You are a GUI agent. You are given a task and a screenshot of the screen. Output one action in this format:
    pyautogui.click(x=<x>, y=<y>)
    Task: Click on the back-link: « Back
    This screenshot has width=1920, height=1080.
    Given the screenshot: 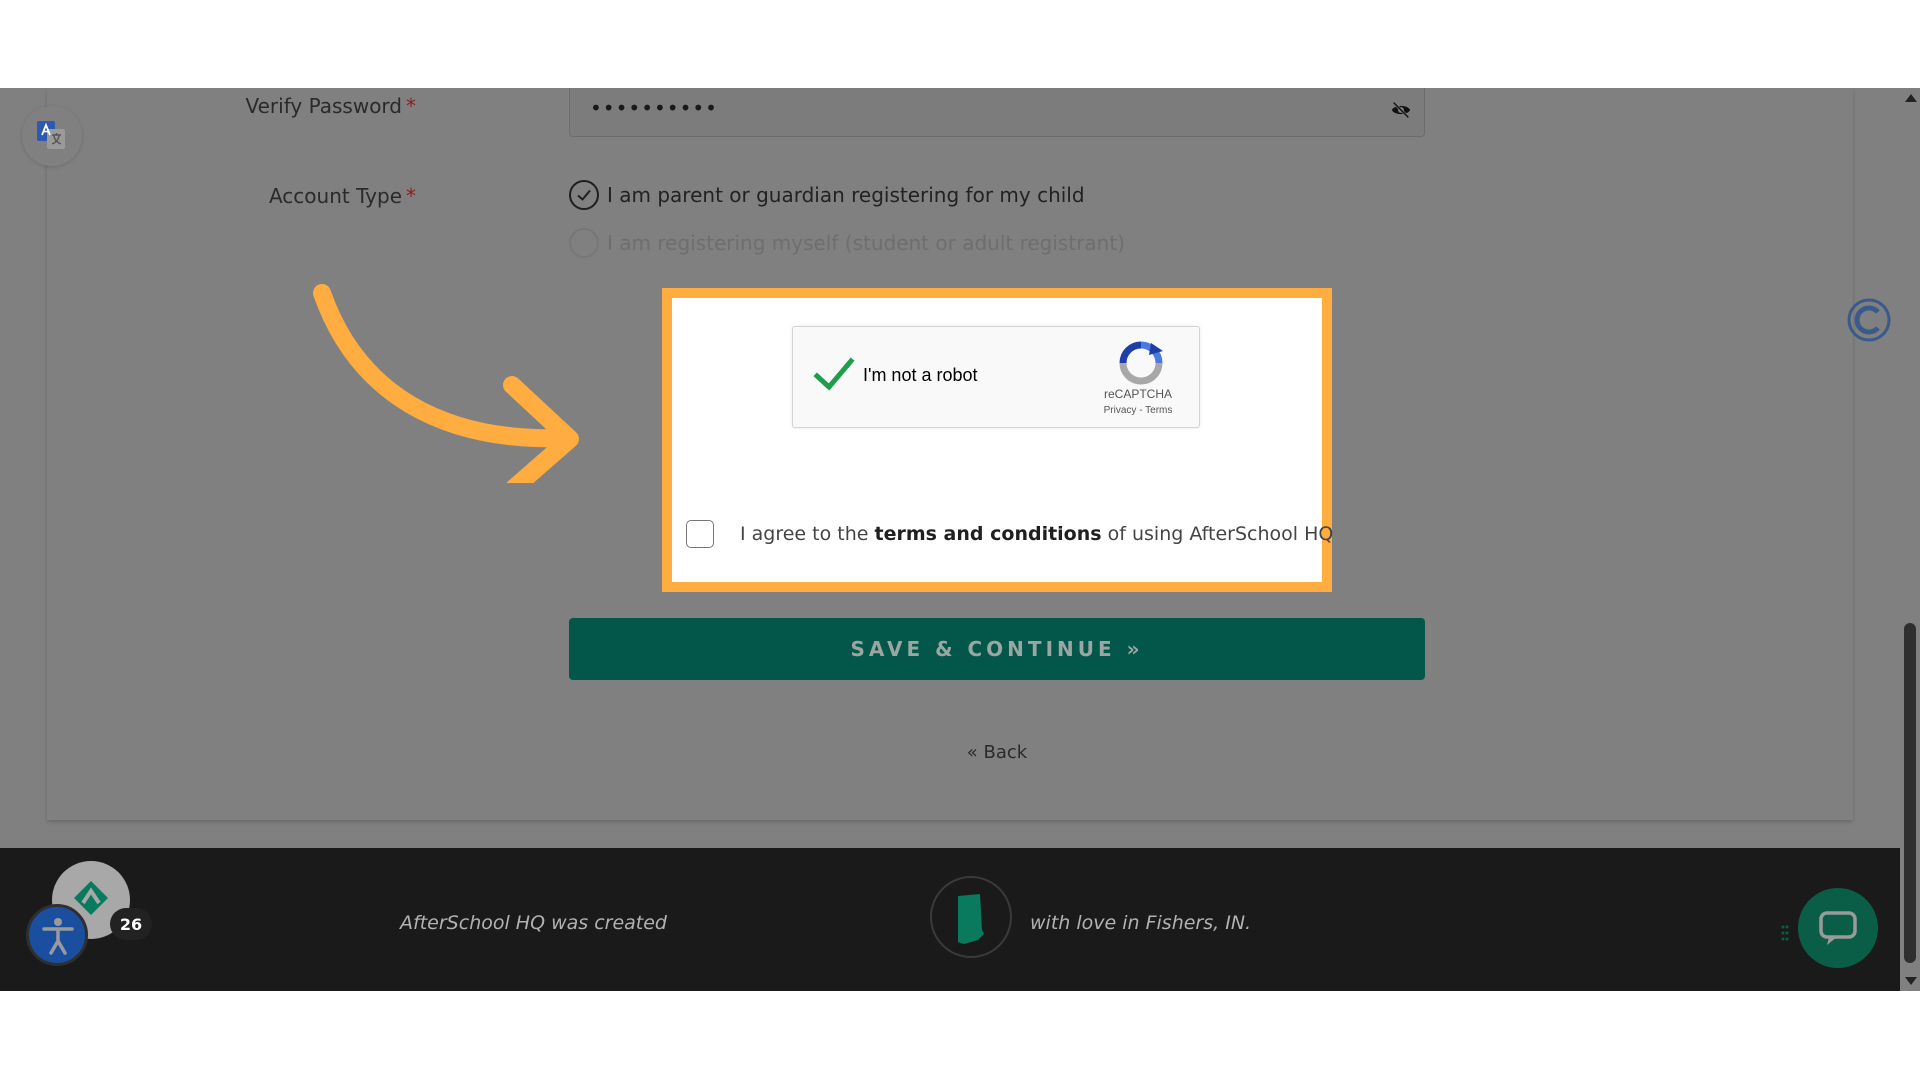 What is the action you would take?
    pyautogui.click(x=983, y=752)
    